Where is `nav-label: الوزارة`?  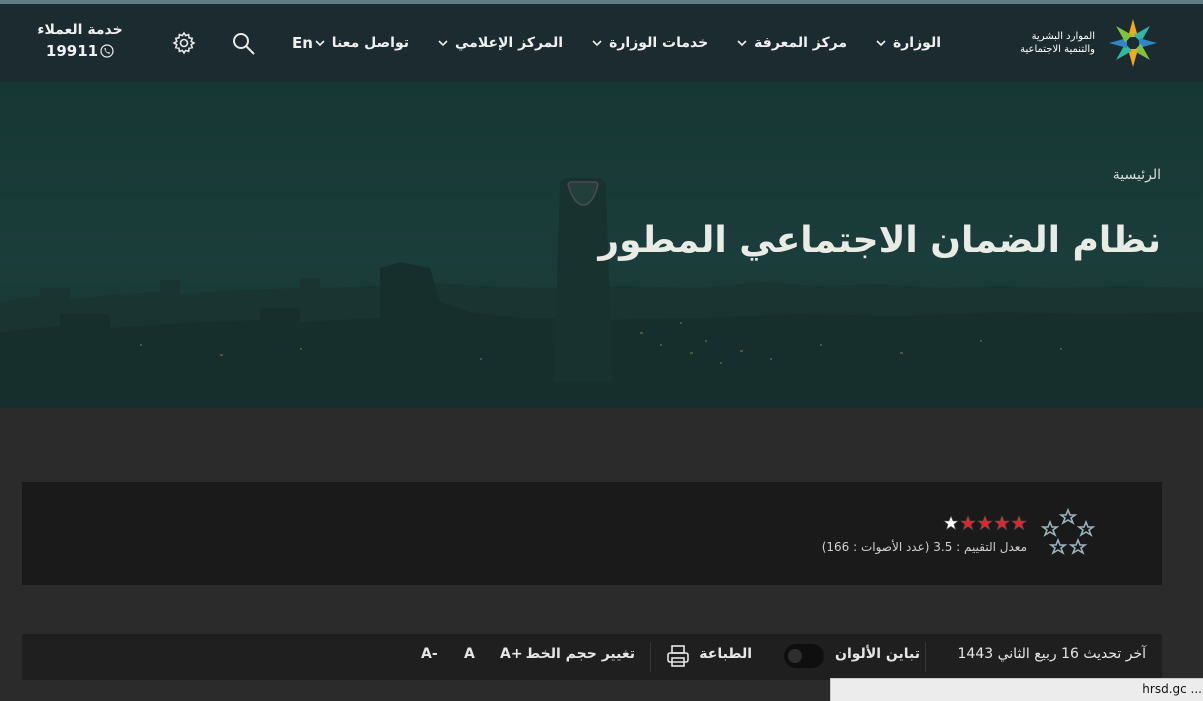 nav-label: الوزارة is located at coordinates (916, 43).